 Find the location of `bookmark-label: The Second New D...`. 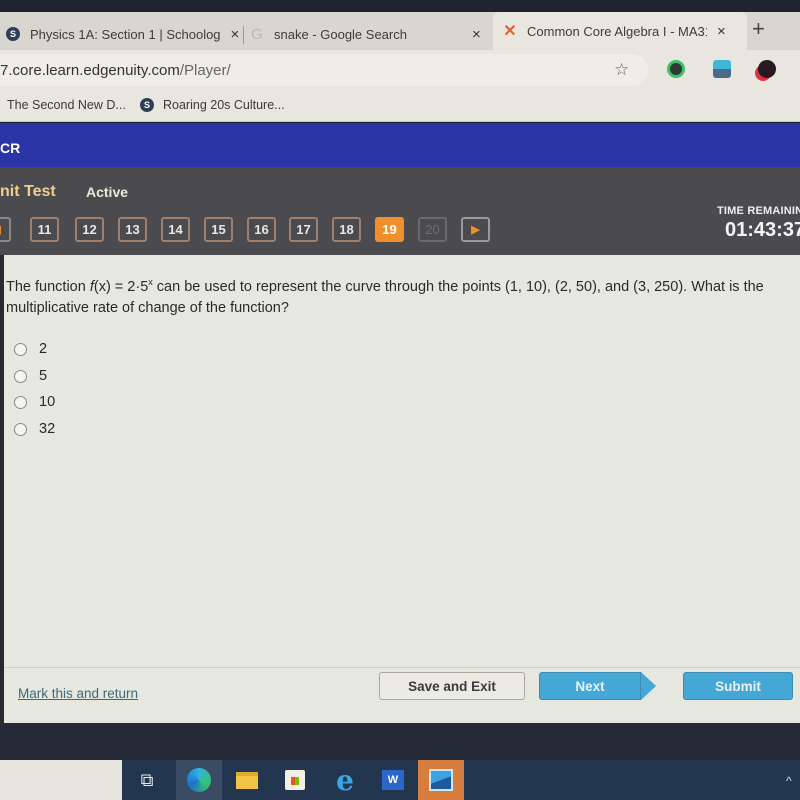

bookmark-label: The Second New D... is located at coordinates (66, 105).